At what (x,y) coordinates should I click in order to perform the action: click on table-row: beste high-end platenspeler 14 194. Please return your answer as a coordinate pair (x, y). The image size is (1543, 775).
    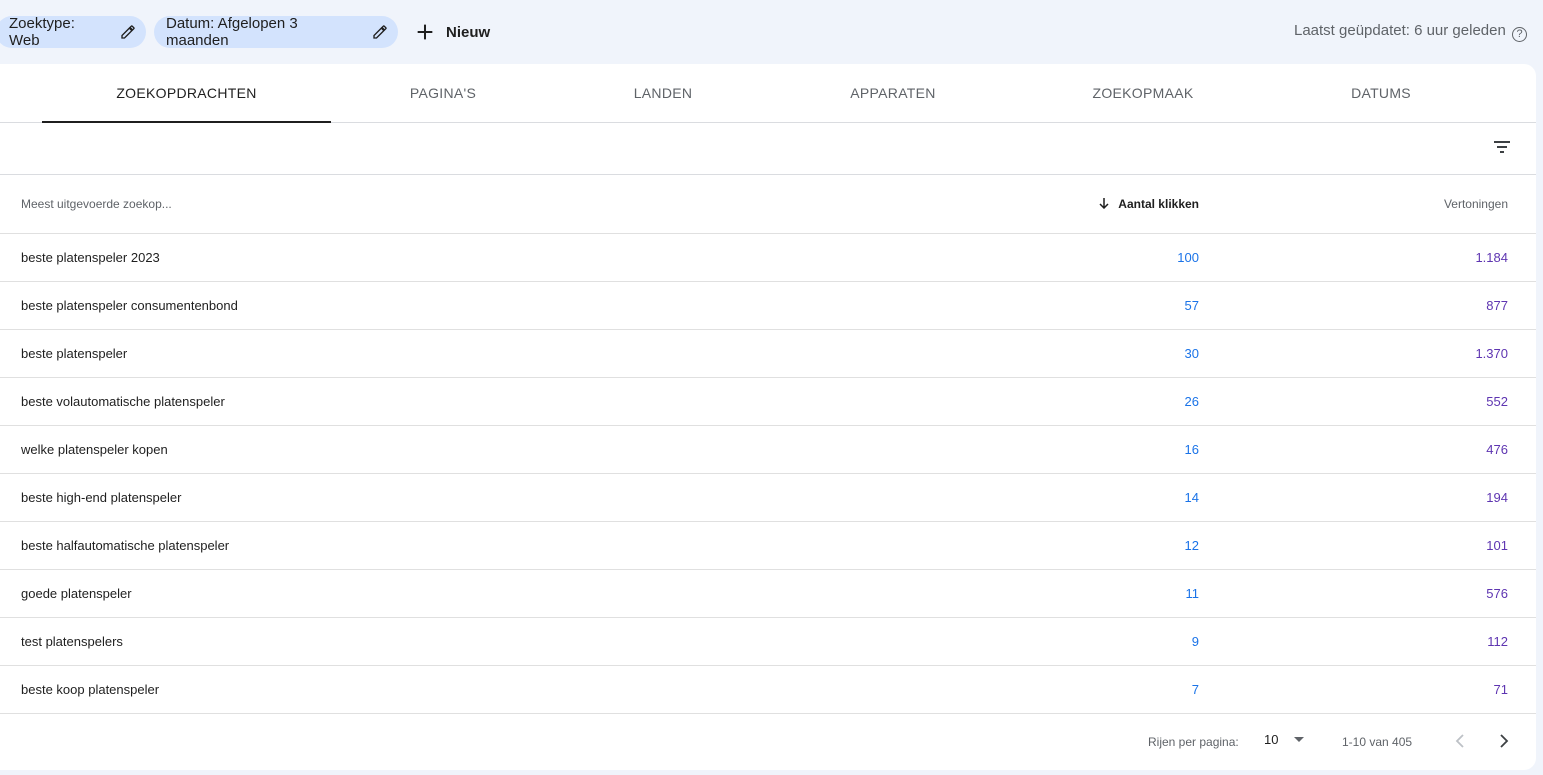
    Looking at the image, I should click on (768, 497).